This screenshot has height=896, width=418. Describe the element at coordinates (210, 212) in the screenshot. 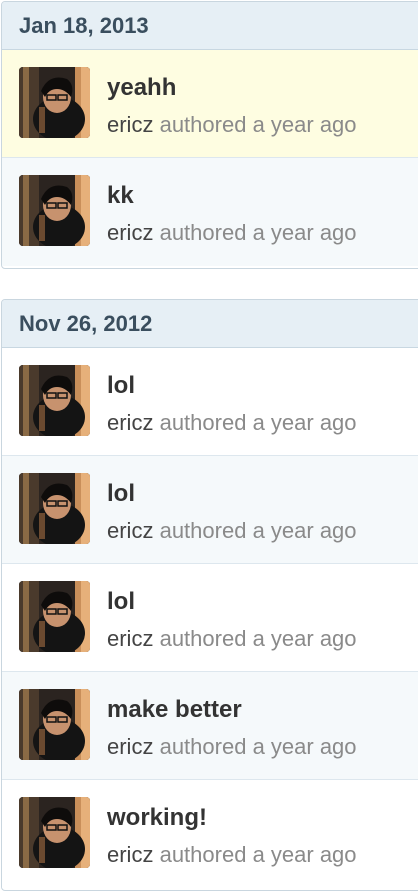

I see `commit-row: kk ericz authored a year ago` at that location.